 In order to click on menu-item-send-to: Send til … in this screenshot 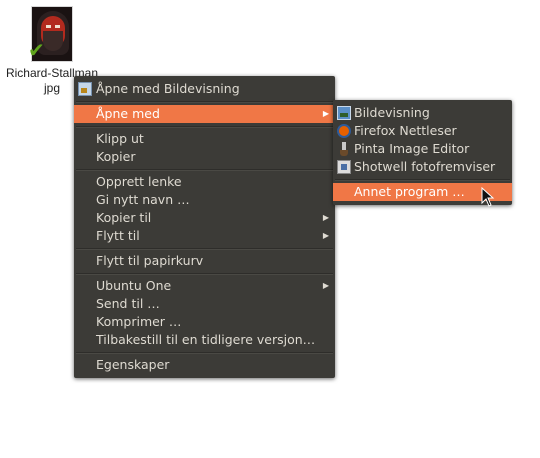, I will do `click(204, 304)`.